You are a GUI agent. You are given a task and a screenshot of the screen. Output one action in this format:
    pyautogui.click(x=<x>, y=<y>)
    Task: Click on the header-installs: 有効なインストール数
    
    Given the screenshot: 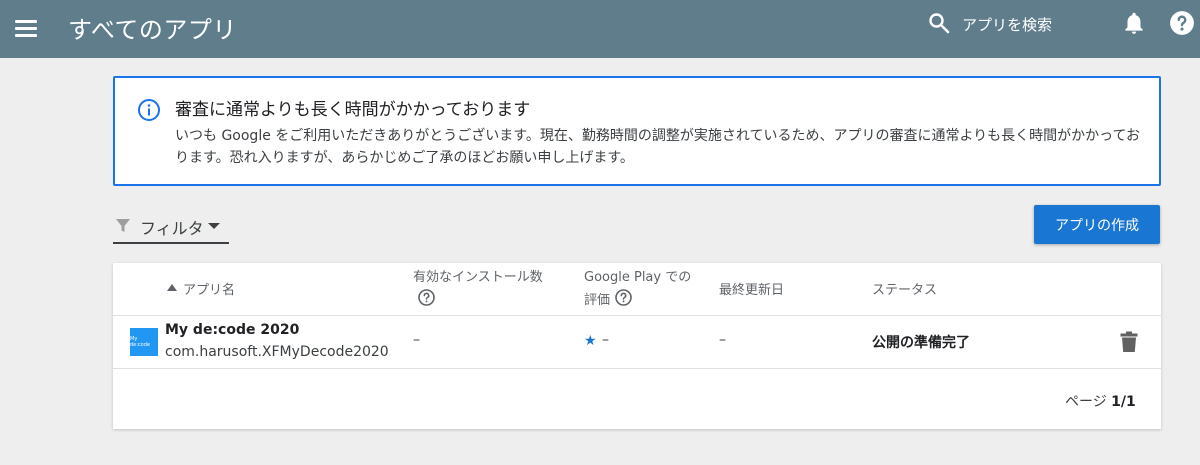 What is the action you would take?
    pyautogui.click(x=478, y=277)
    